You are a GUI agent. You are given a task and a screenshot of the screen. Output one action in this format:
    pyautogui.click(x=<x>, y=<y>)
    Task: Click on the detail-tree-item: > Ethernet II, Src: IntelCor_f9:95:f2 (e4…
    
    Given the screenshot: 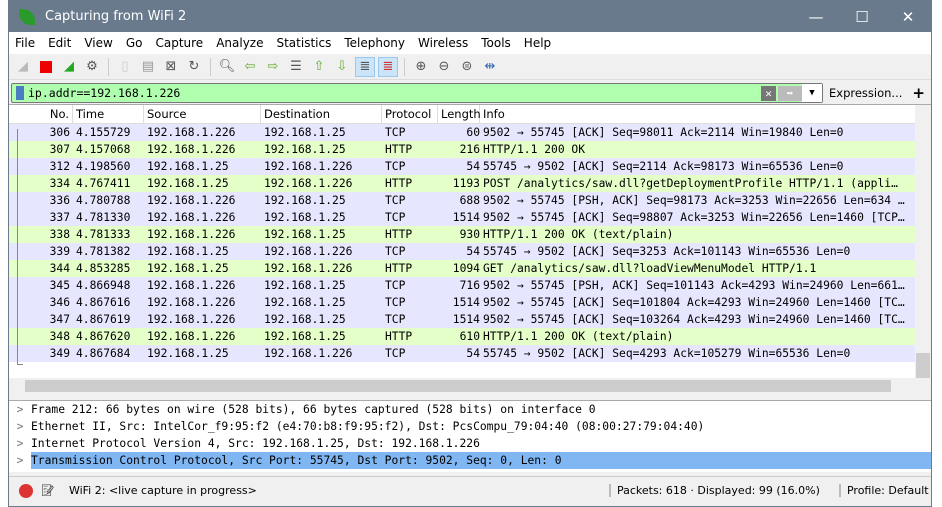 What is the action you would take?
    pyautogui.click(x=470, y=426)
    